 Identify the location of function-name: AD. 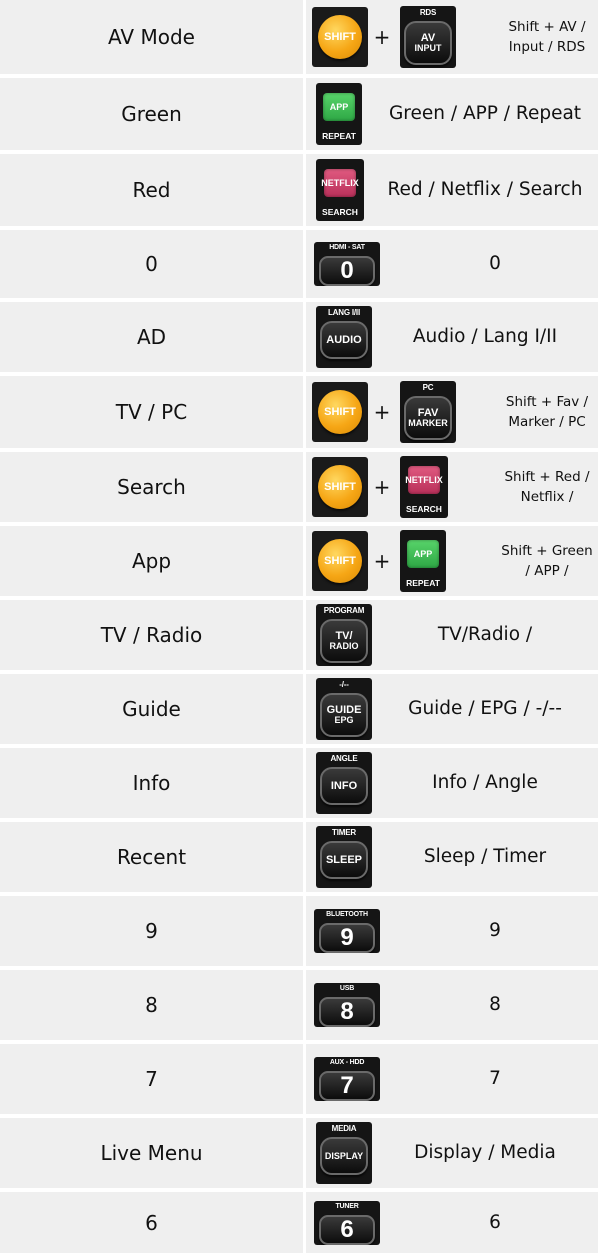
(151, 337).